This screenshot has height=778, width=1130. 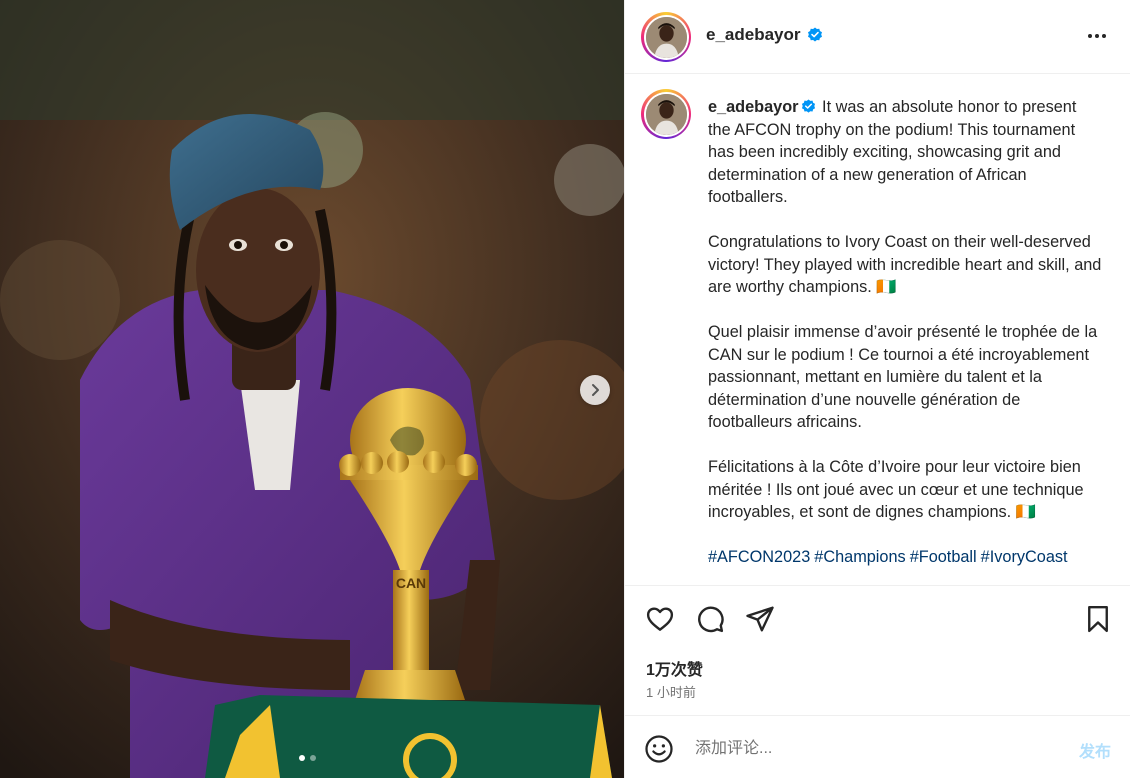 I want to click on post-actions: 1万次赞 1 小时前, so click(x=877, y=650).